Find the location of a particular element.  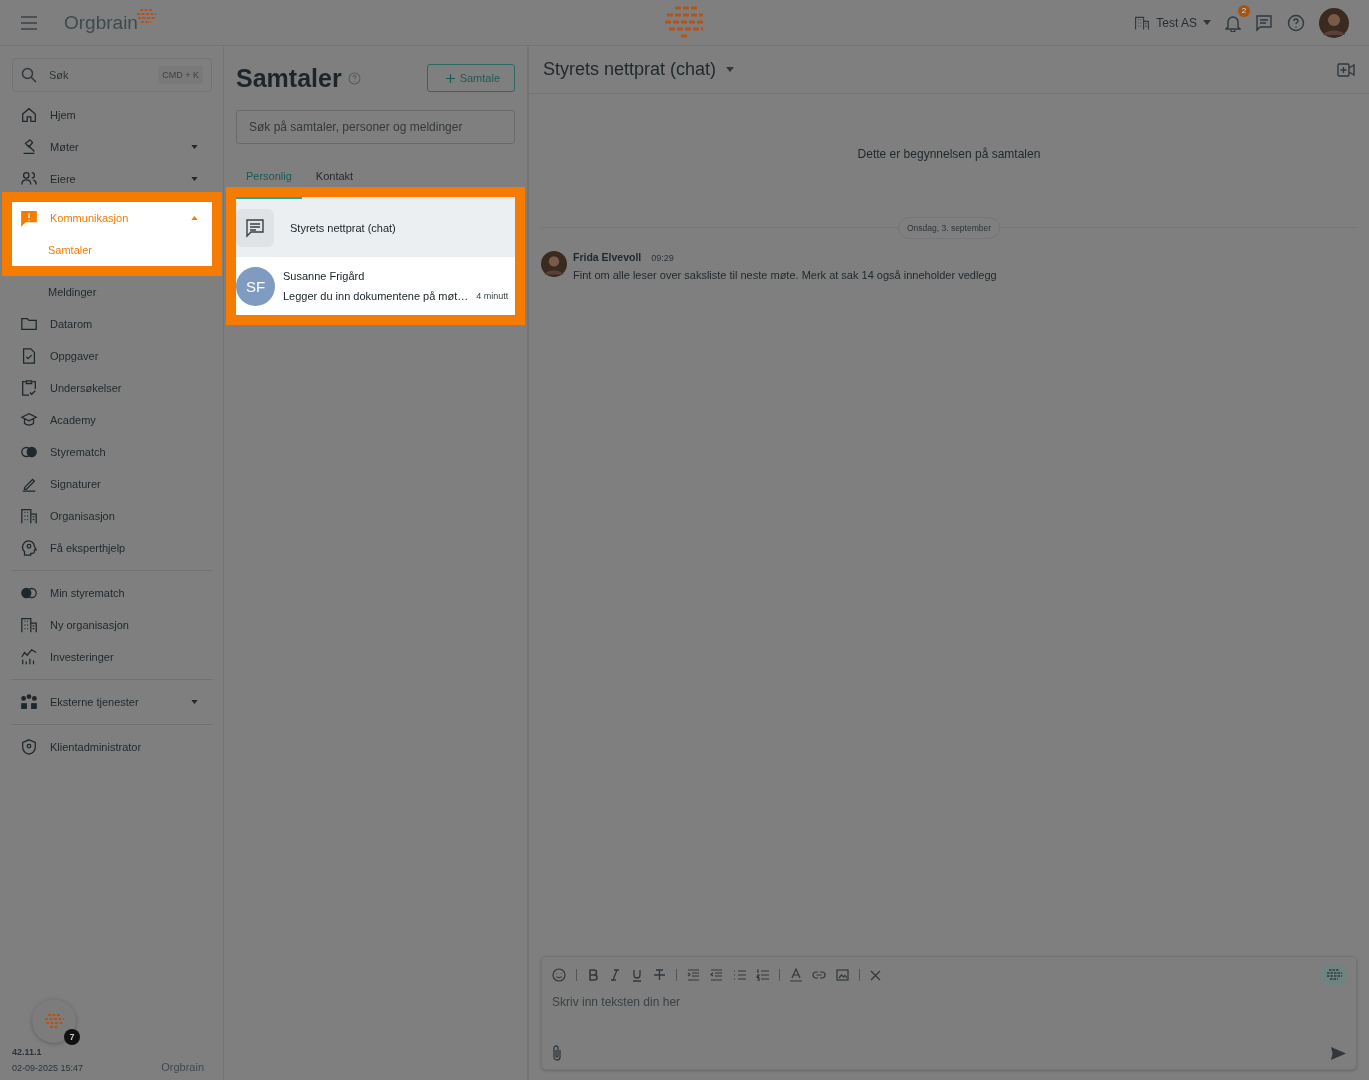

sidebar-item: Investeringer is located at coordinates (112, 657).